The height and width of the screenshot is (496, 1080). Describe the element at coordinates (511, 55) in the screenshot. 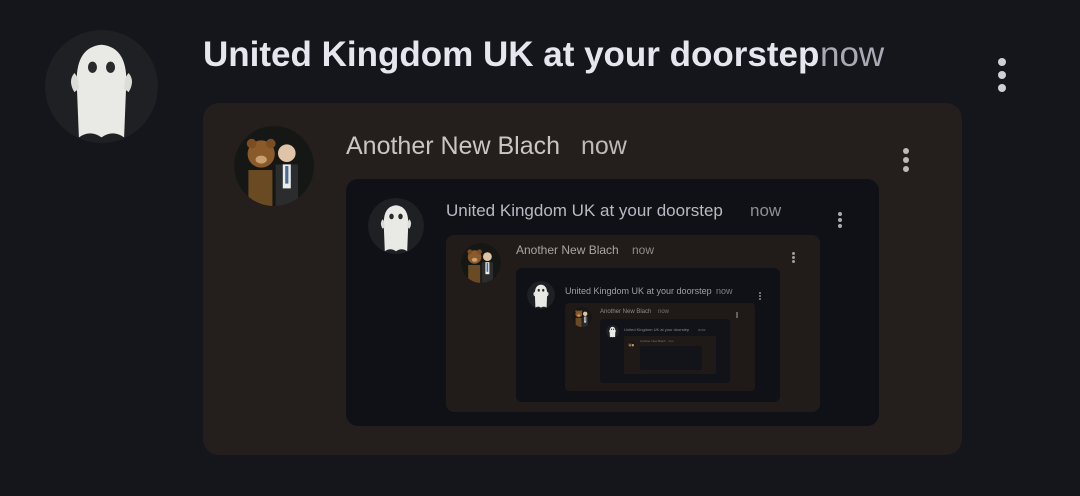

I see `post-author-name: United Kingdom UK at your doorstep` at that location.